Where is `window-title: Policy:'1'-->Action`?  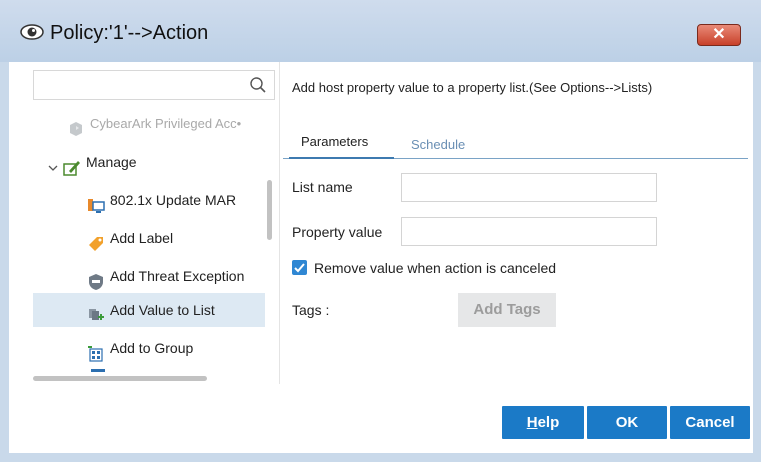 window-title: Policy:'1'-->Action is located at coordinates (129, 33).